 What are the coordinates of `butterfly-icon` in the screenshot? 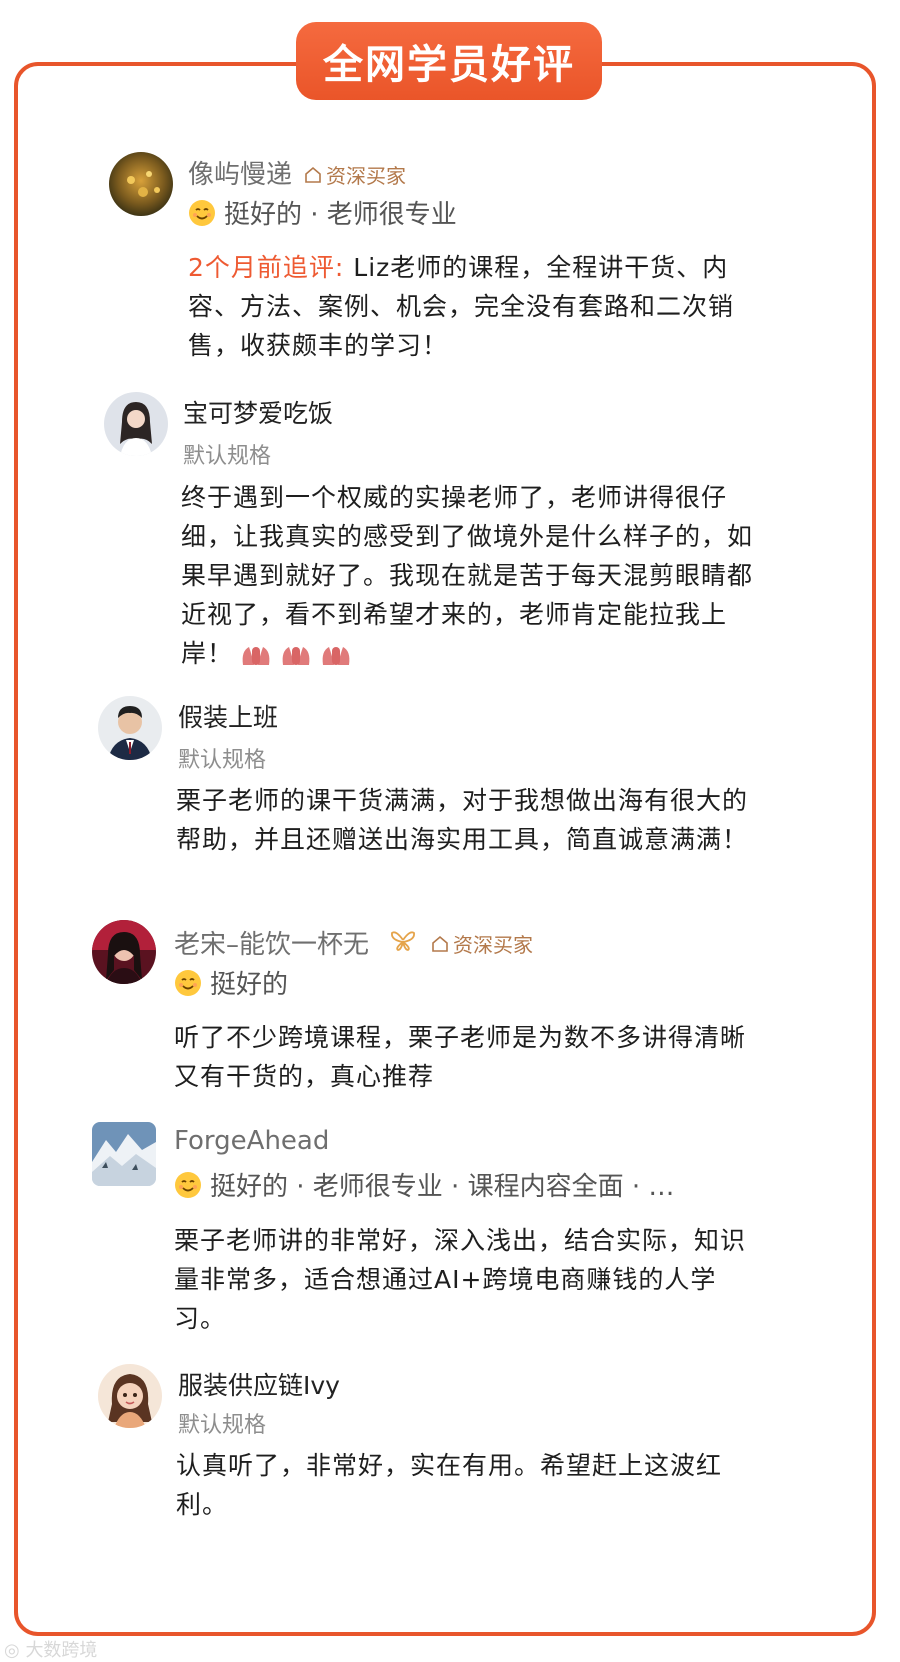 It's located at (403, 941).